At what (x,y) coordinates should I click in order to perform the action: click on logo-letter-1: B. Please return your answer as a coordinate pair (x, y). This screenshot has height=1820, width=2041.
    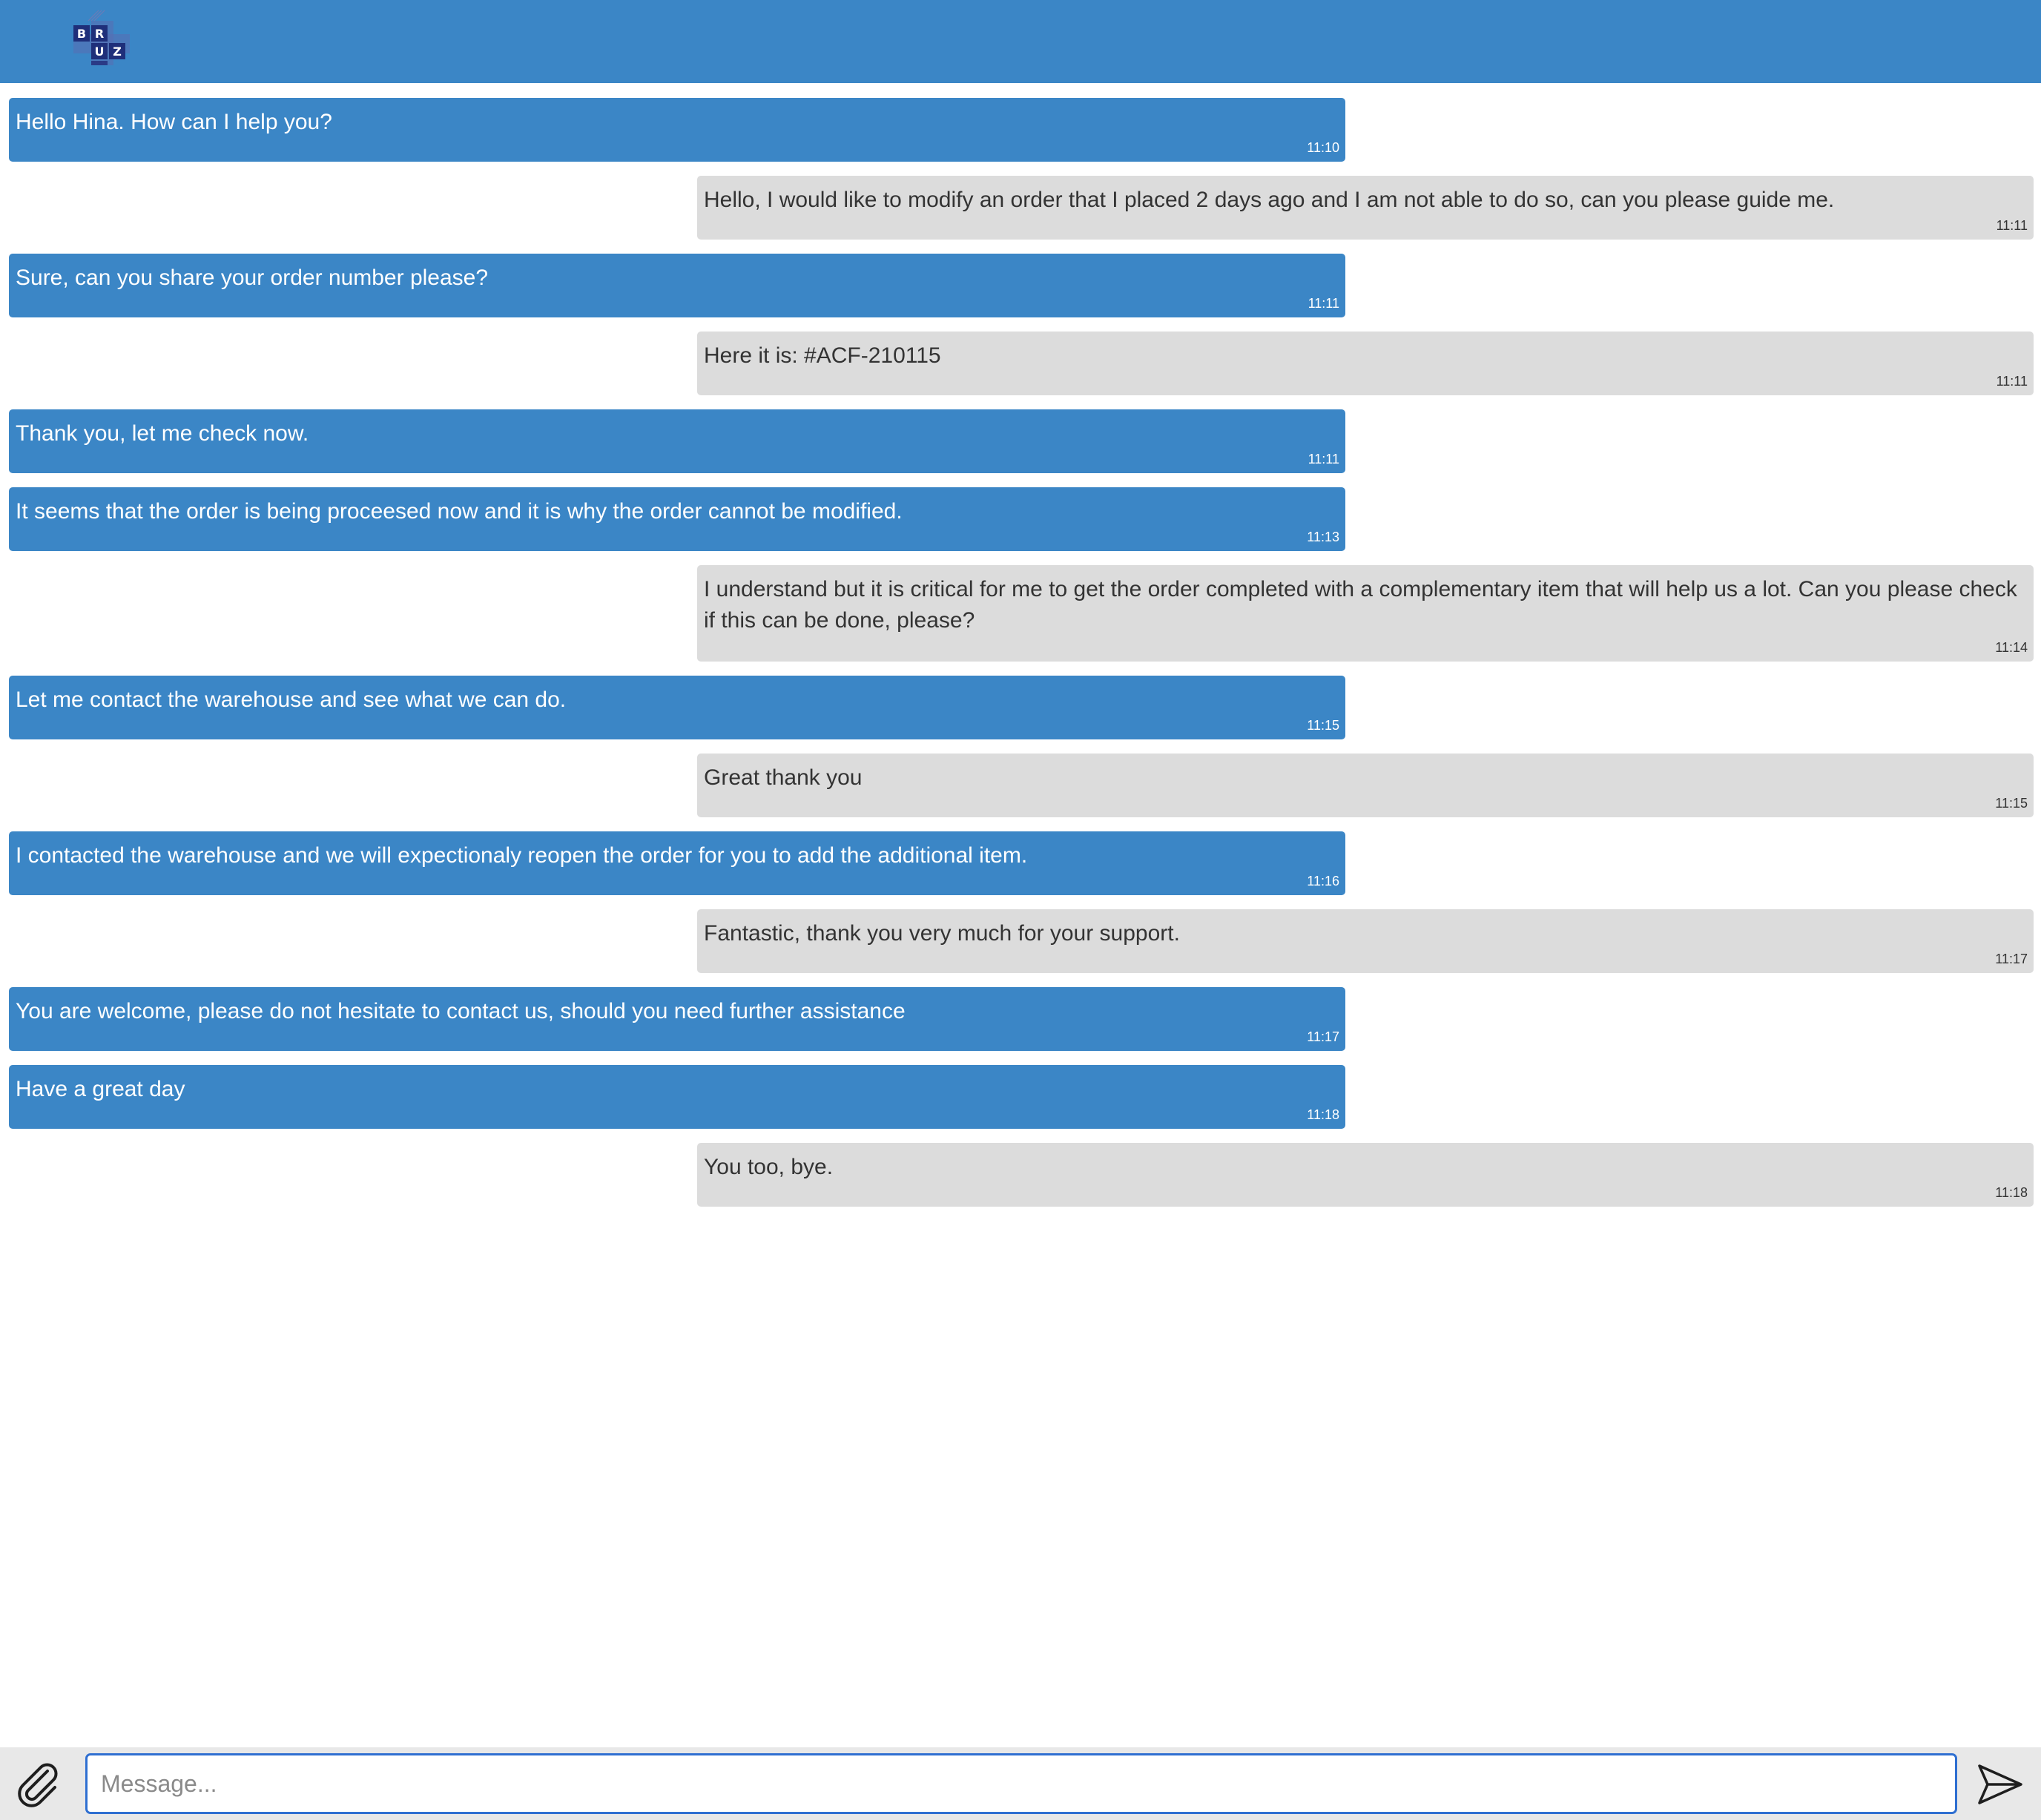
    Looking at the image, I should click on (82, 34).